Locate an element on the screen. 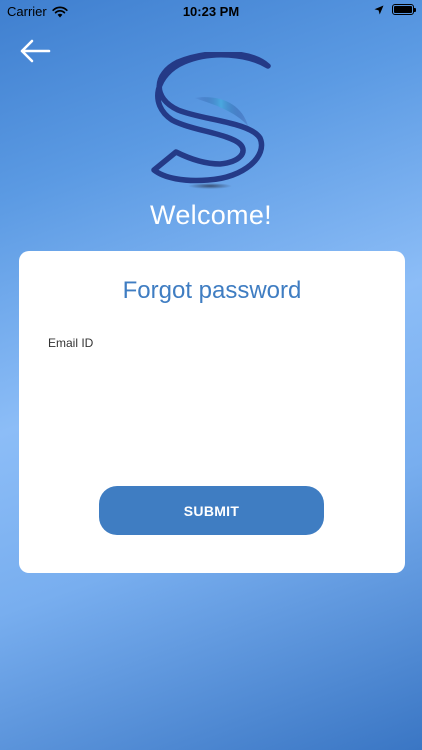 This screenshot has width=422, height=750. status-bar: Carrier 10:23 PM is located at coordinates (211, 11).